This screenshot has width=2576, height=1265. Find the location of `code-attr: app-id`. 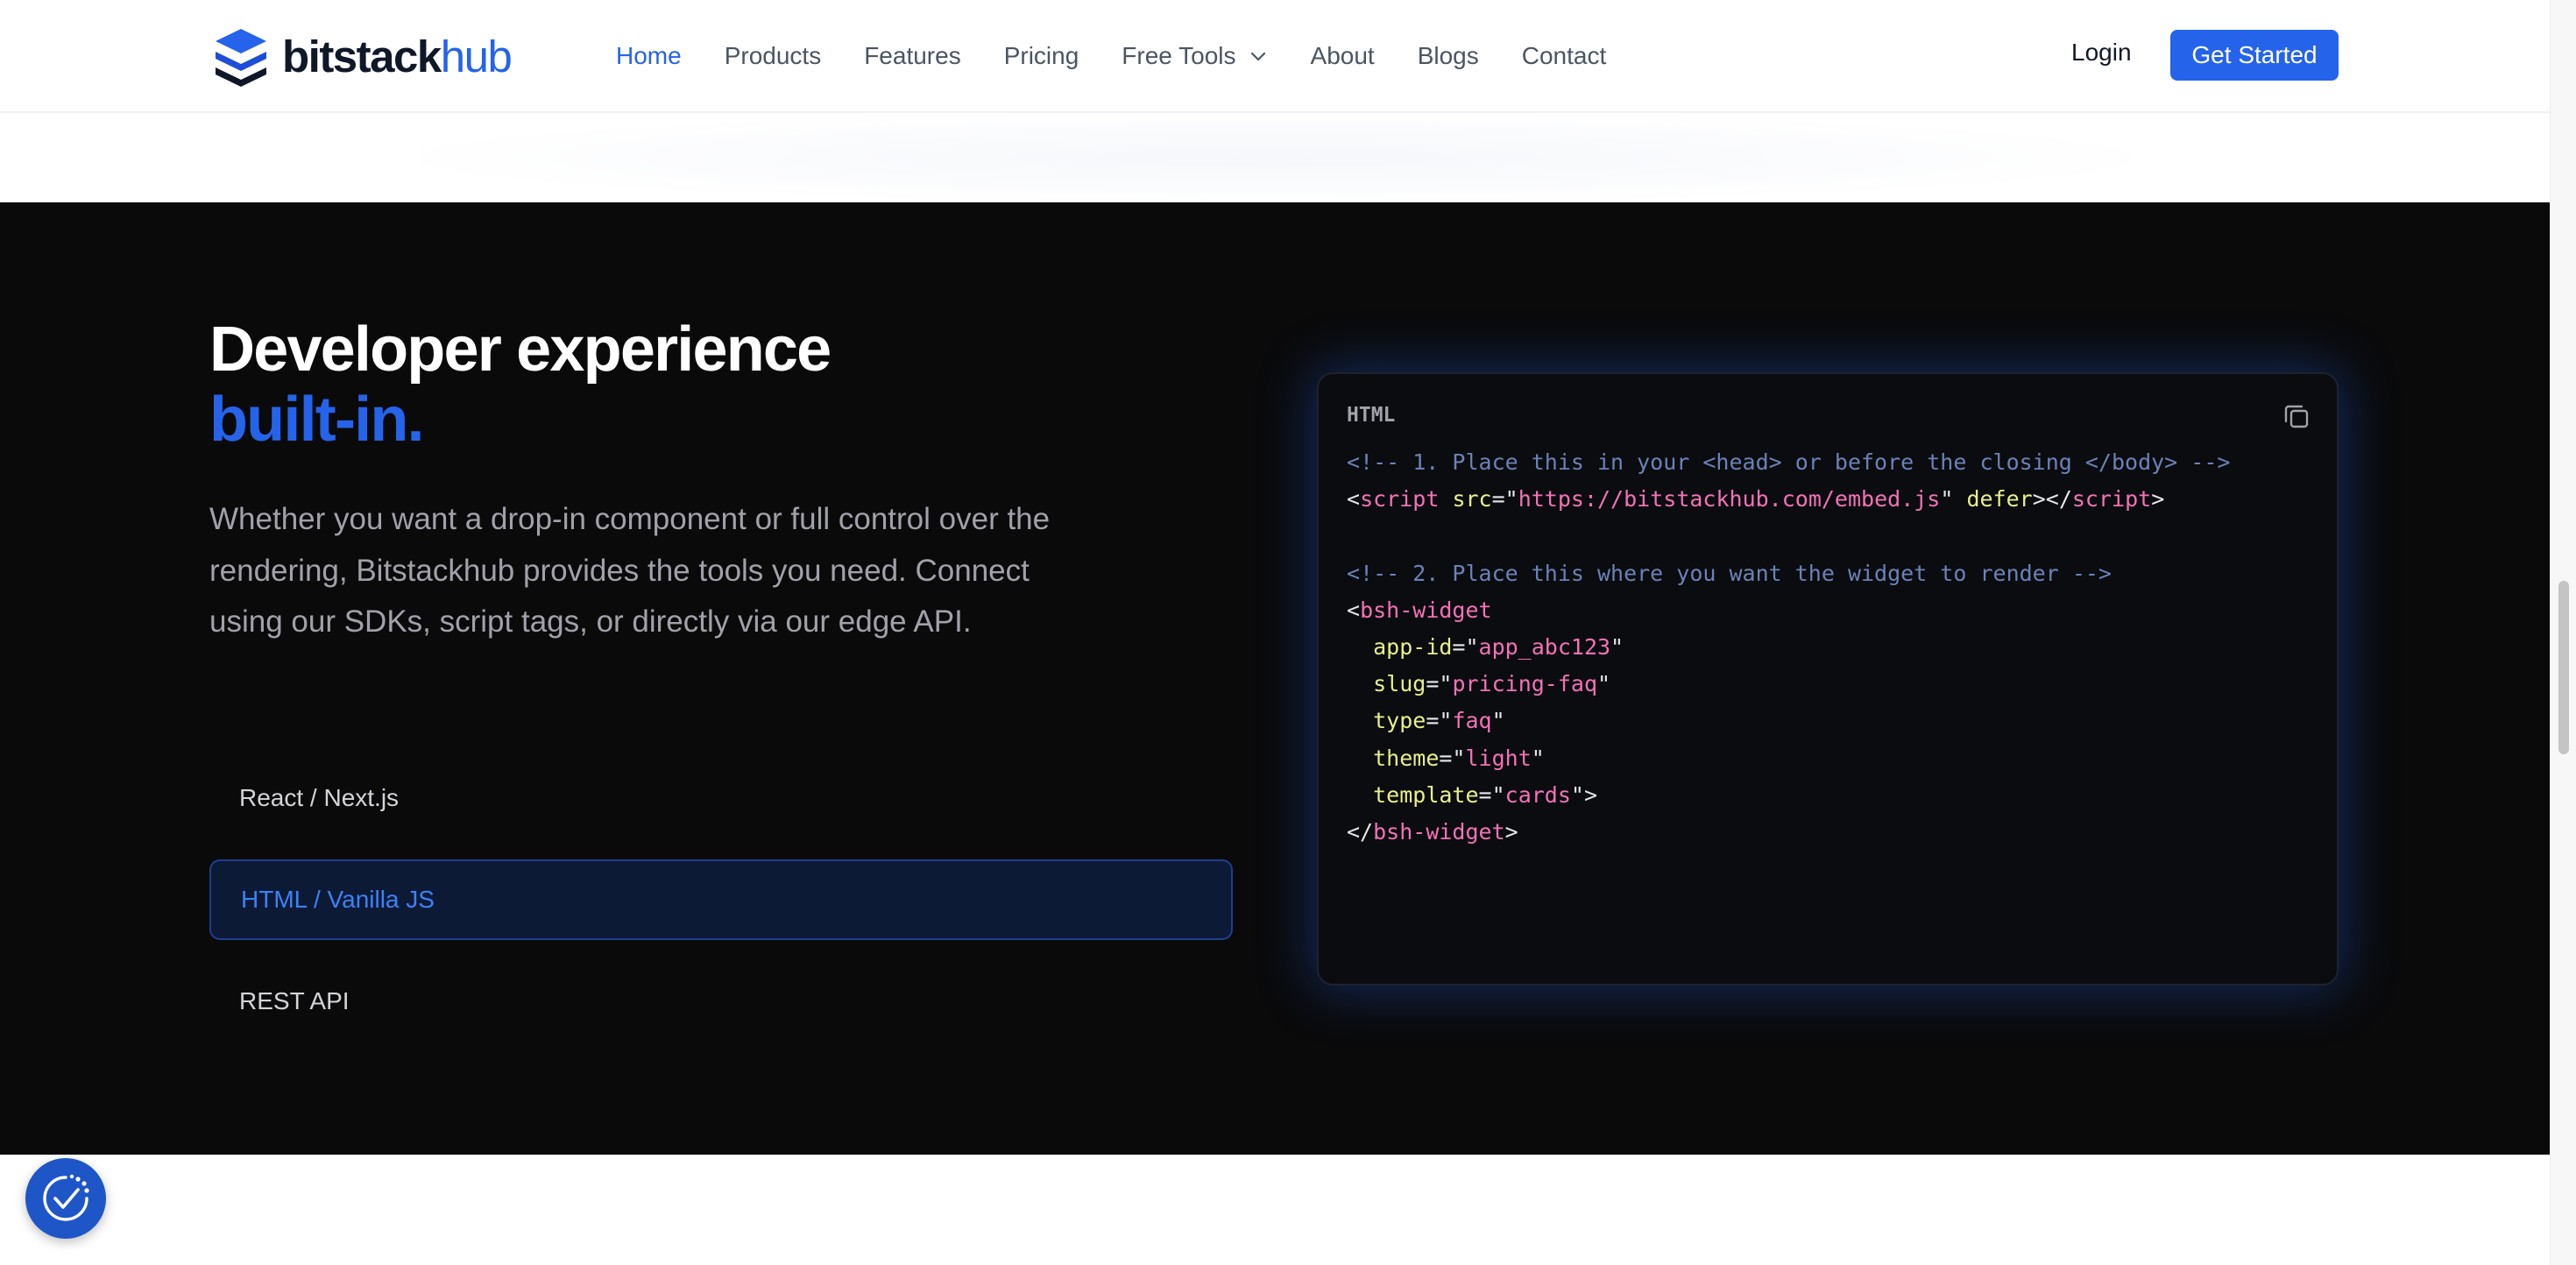

code-attr: app-id is located at coordinates (1413, 648).